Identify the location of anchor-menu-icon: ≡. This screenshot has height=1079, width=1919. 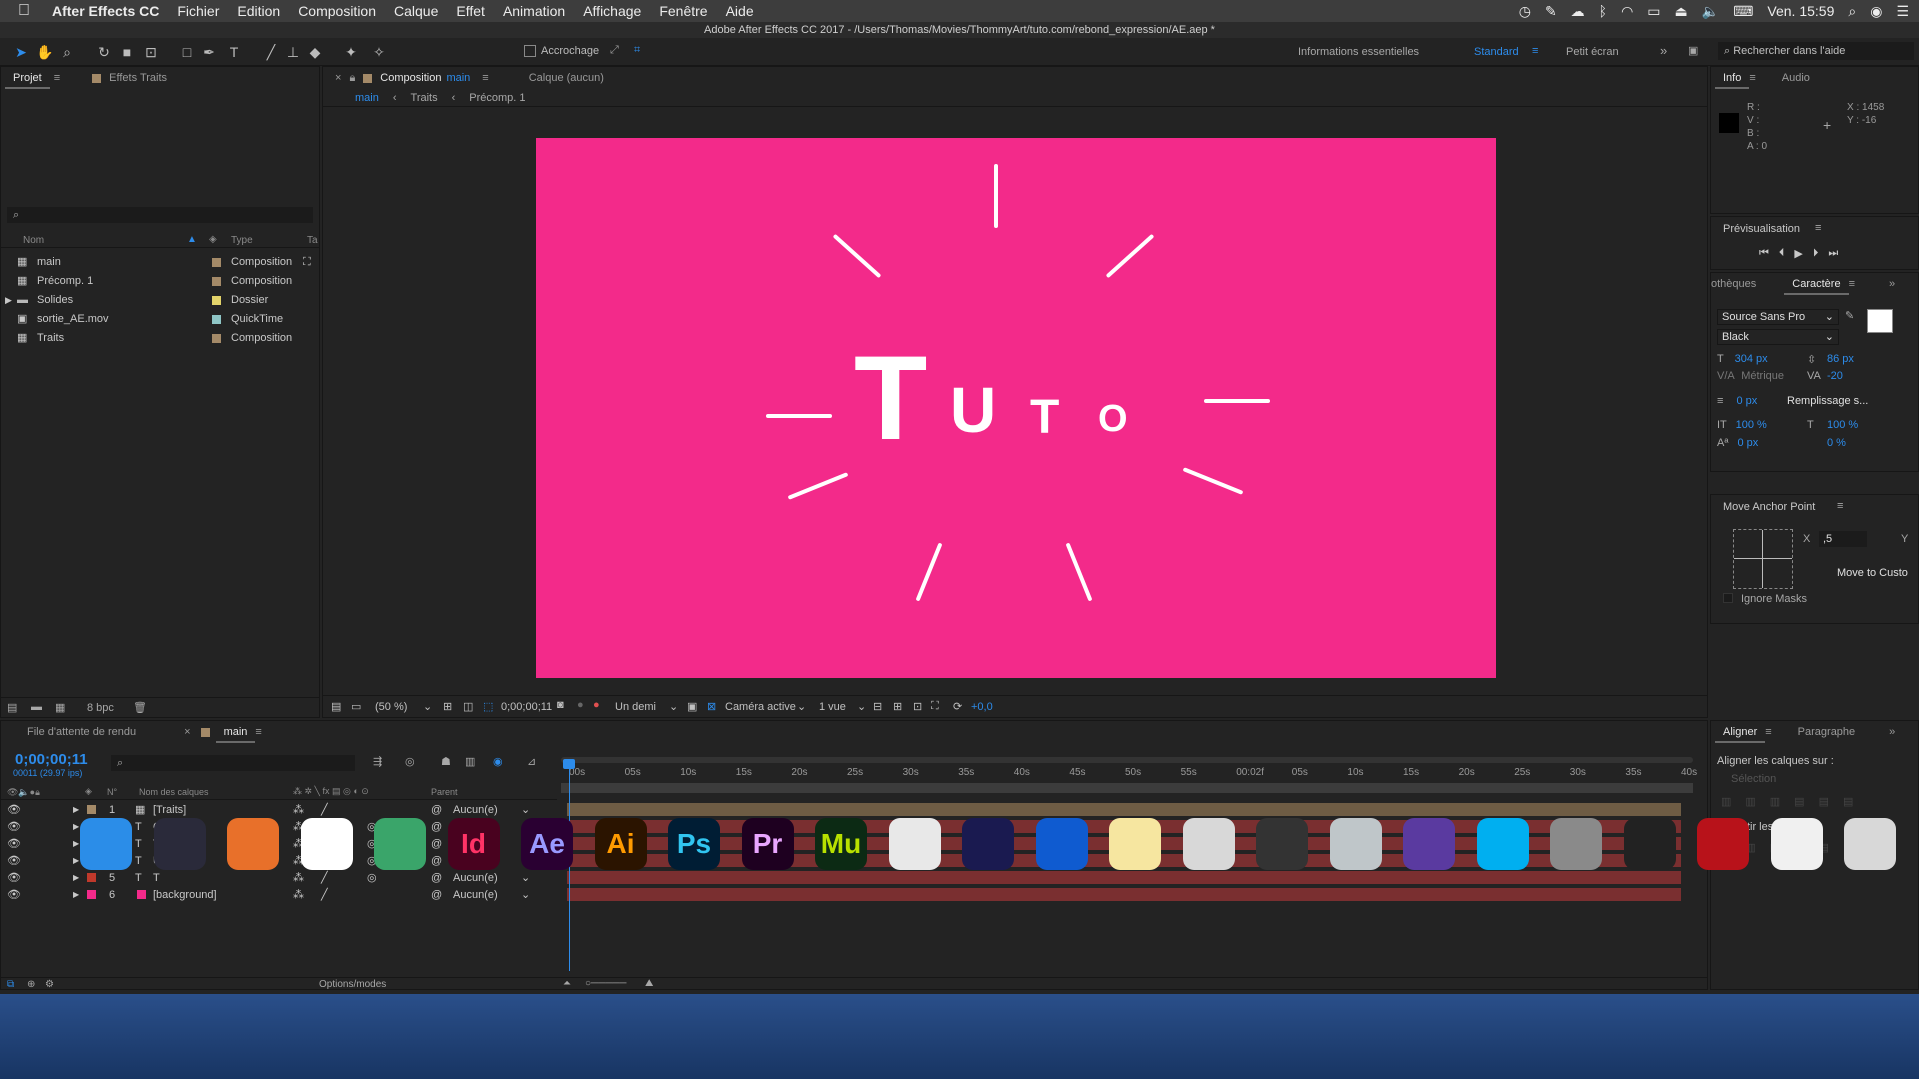
(1840, 506).